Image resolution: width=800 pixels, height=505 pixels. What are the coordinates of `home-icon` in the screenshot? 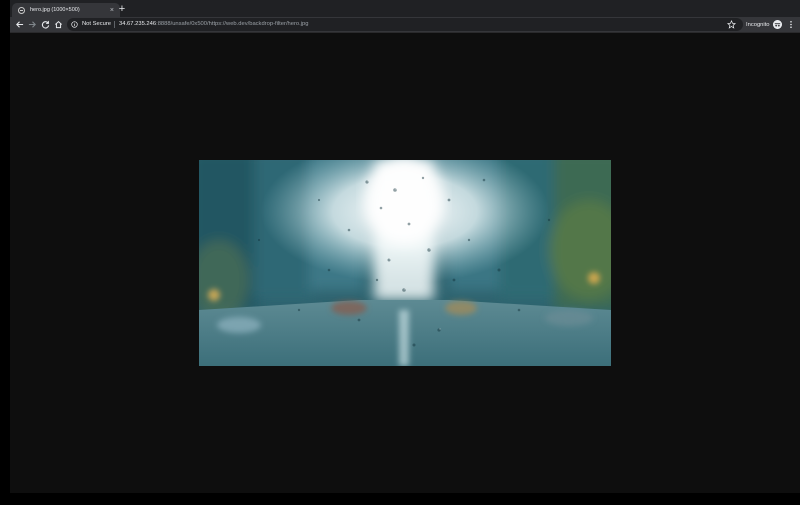 It's located at (58, 24).